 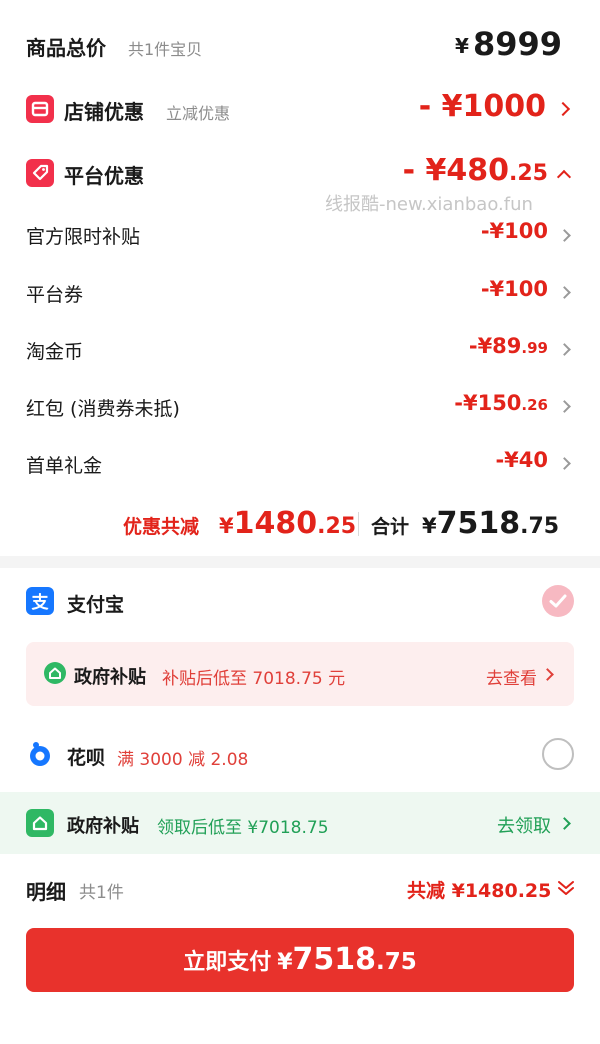 What do you see at coordinates (40, 173) in the screenshot?
I see `tag-icon` at bounding box center [40, 173].